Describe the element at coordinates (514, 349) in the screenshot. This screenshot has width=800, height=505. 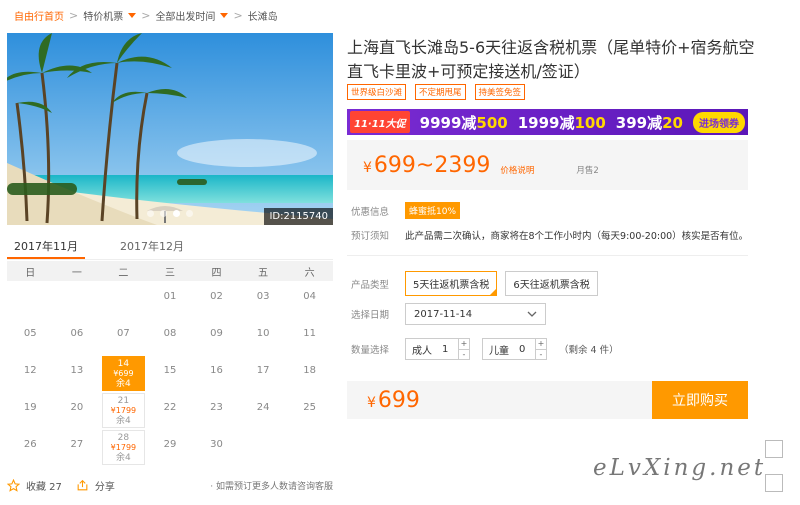
I see `child-quantity-stepper: 儿童 0 + -` at that location.